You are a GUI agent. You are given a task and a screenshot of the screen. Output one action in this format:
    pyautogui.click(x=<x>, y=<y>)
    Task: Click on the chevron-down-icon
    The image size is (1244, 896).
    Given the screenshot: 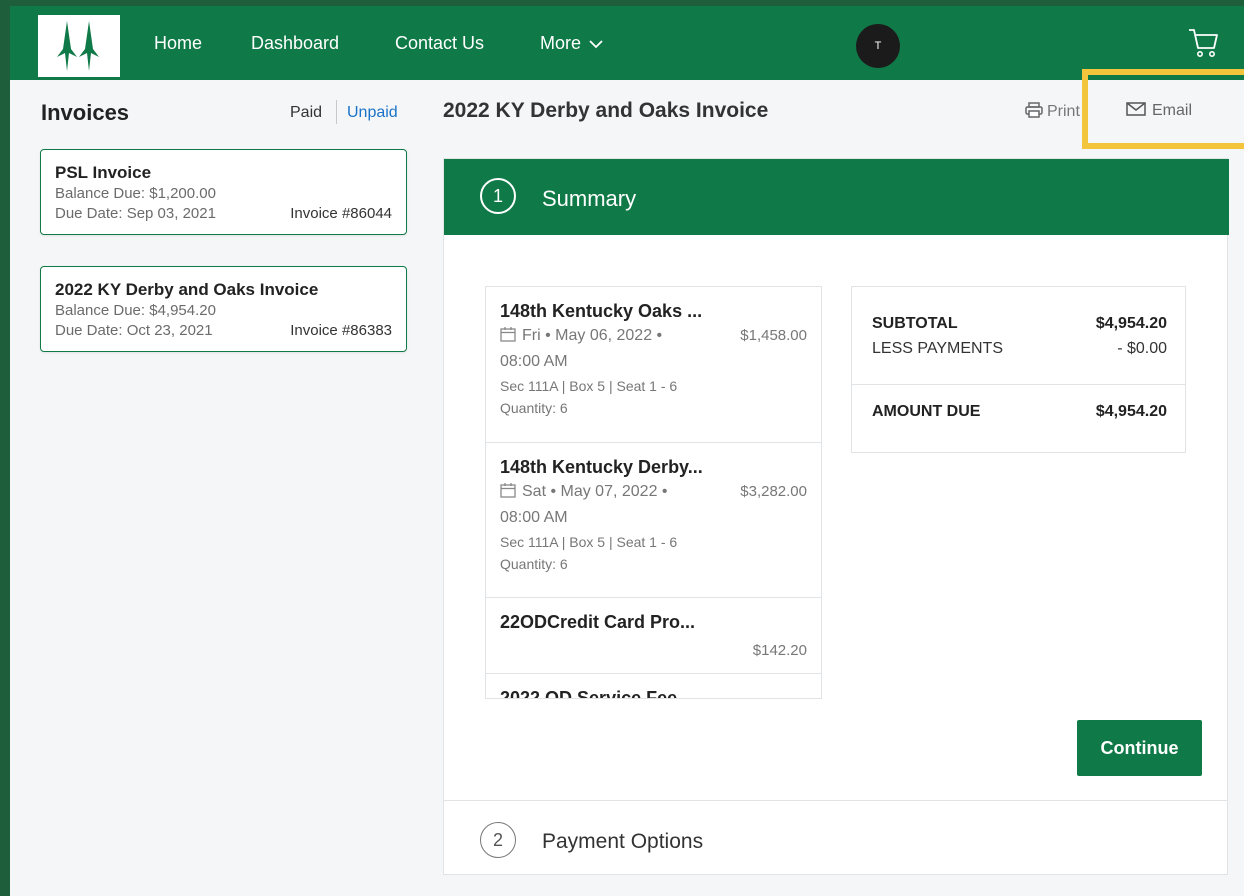 What is the action you would take?
    pyautogui.click(x=596, y=44)
    